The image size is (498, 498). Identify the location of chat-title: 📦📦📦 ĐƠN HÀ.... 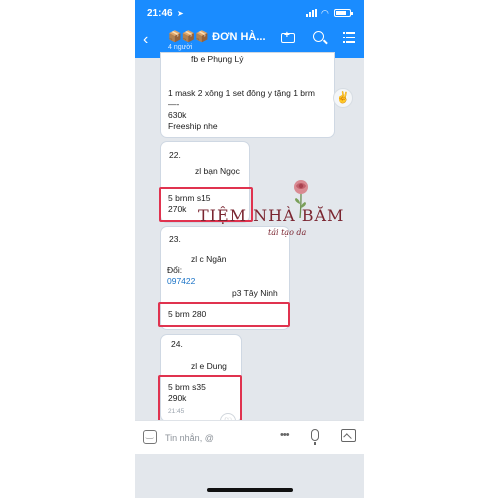
(217, 36).